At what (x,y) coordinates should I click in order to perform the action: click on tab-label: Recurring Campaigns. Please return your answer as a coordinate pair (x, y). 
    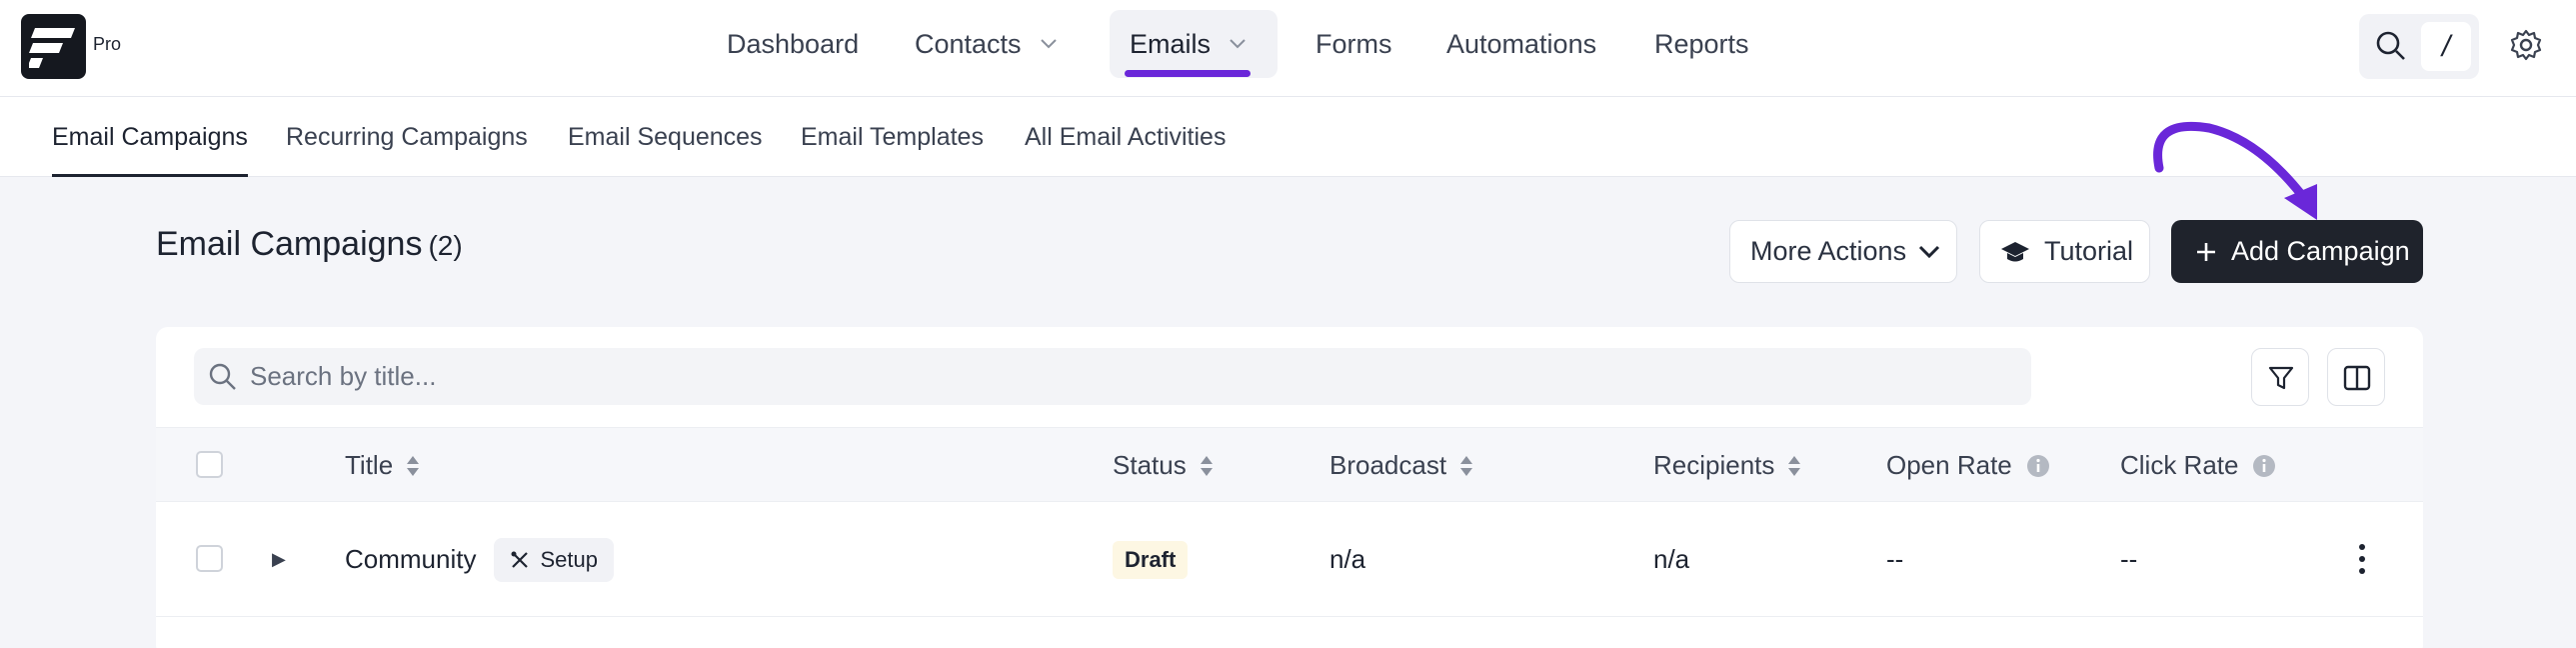
    Looking at the image, I should click on (407, 136).